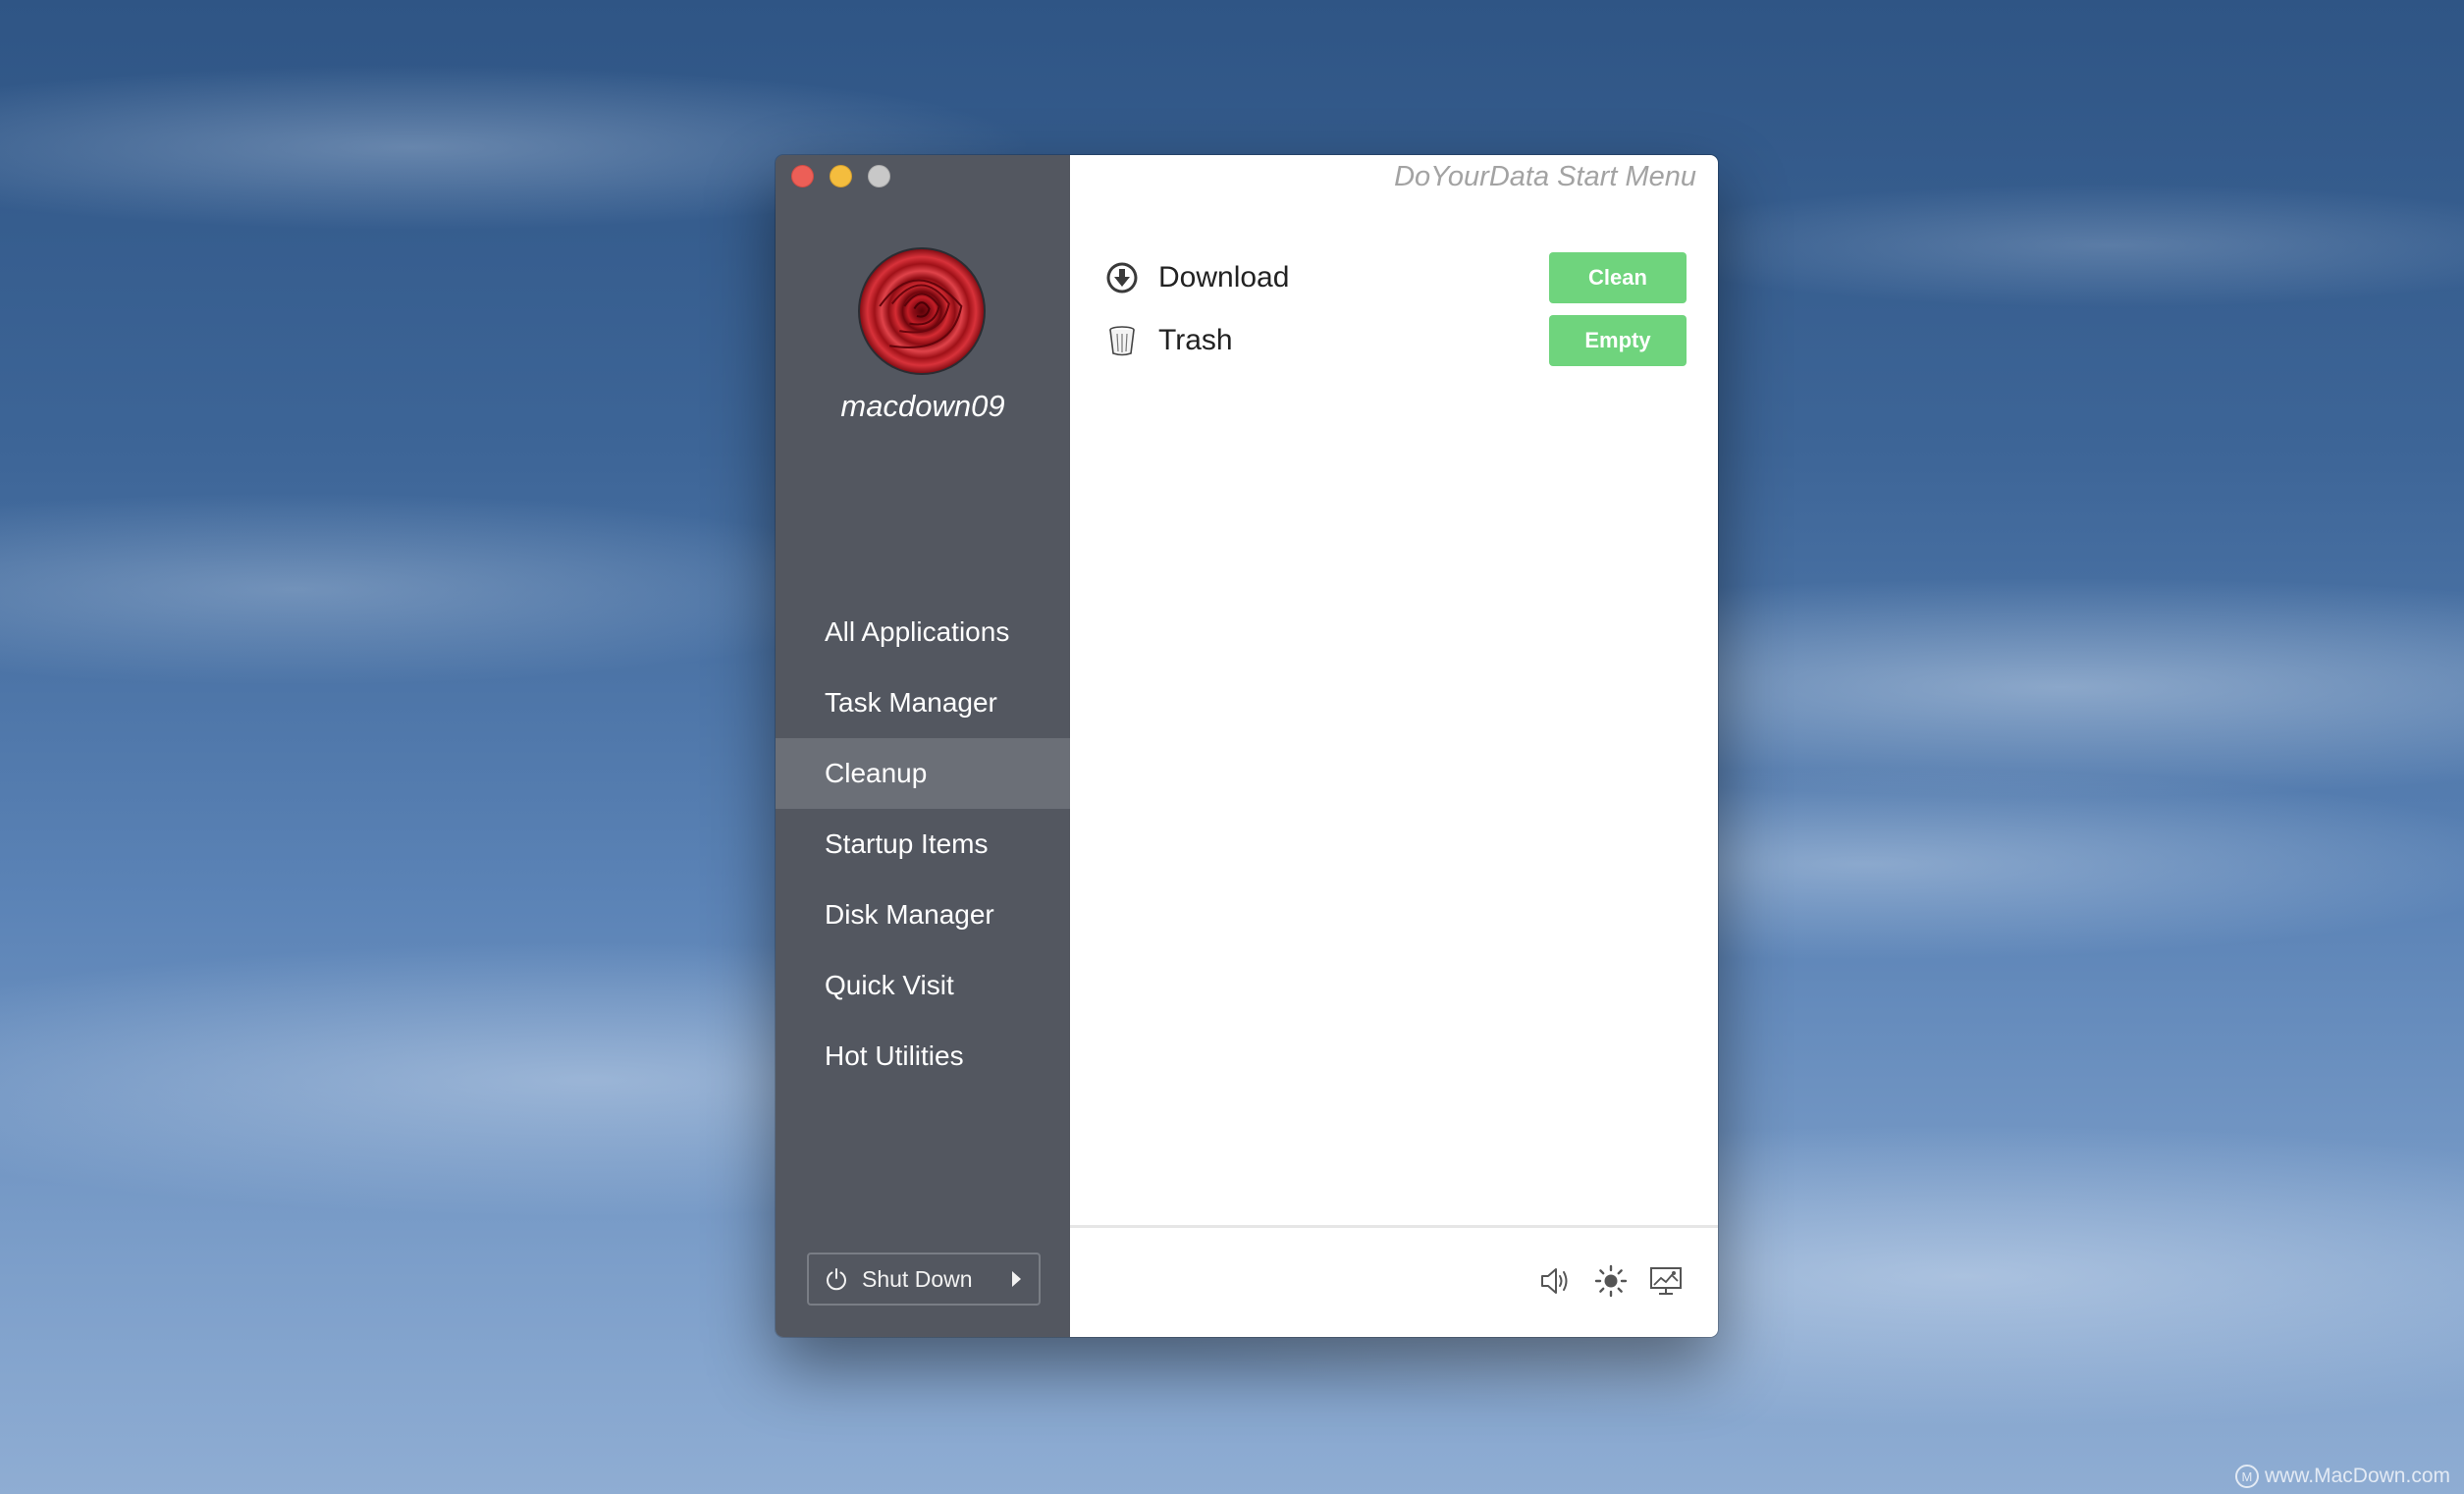  Describe the element at coordinates (1618, 340) in the screenshot. I see `empty-button: Empty` at that location.